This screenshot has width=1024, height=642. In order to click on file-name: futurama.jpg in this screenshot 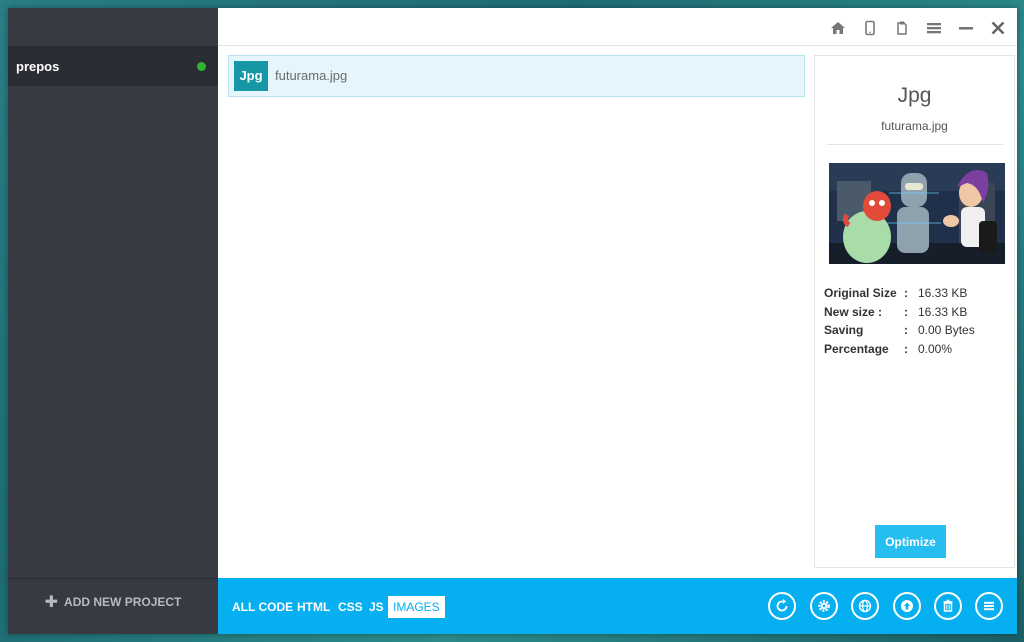, I will do `click(311, 75)`.